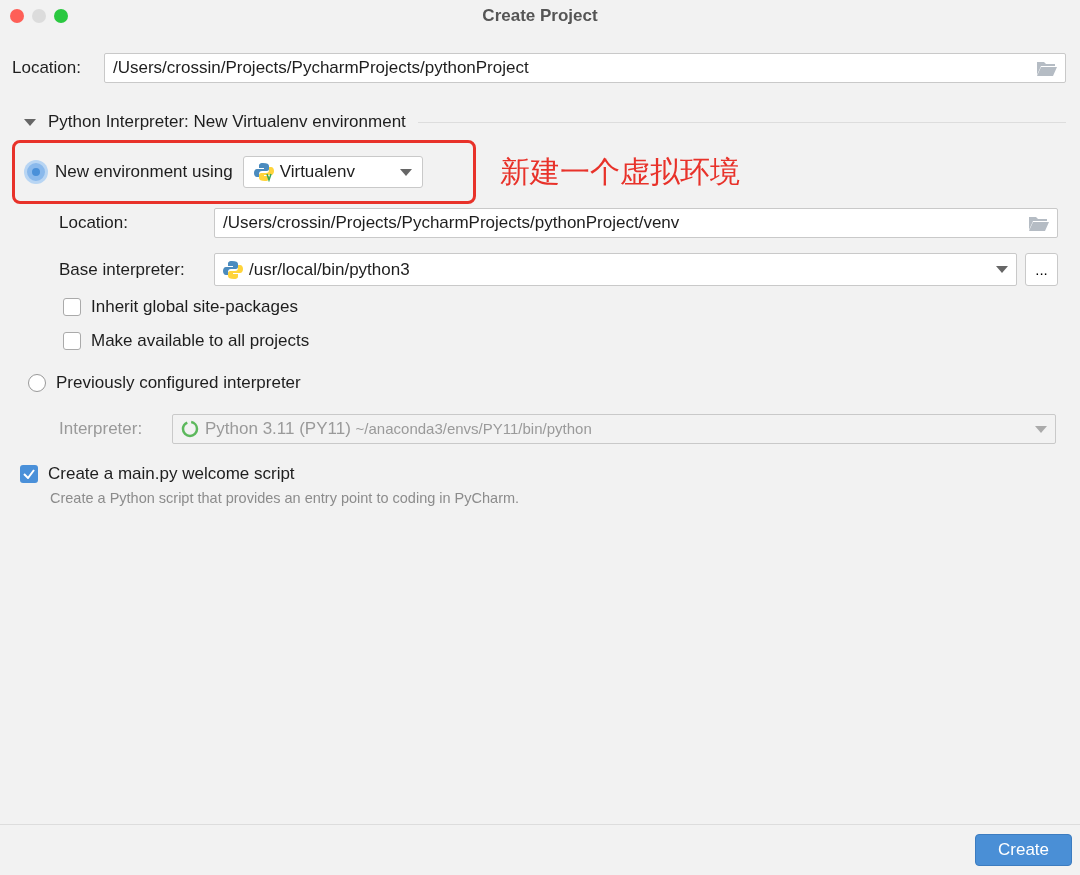  What do you see at coordinates (144, 172) in the screenshot?
I see `radio-label: New environment using` at bounding box center [144, 172].